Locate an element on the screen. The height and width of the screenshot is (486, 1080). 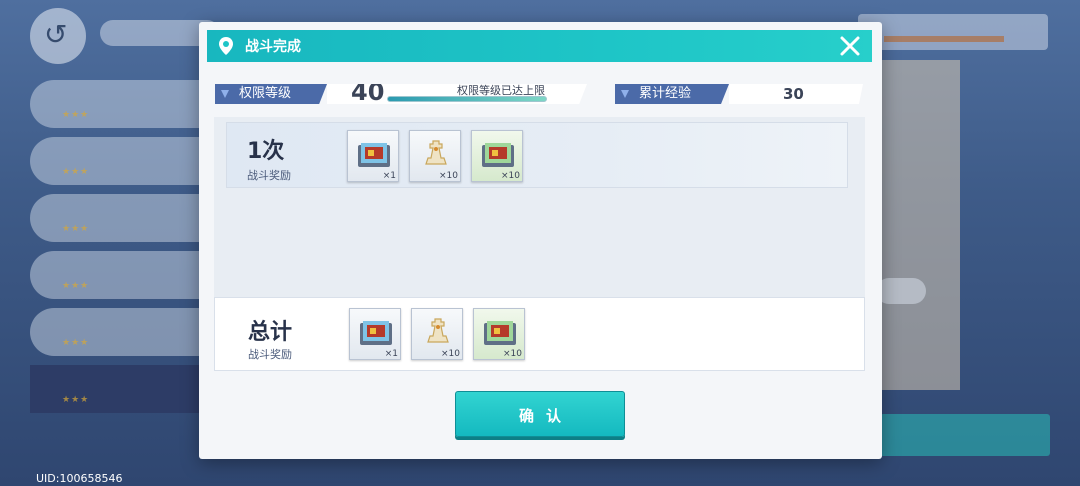
total-reward-section: 总计 战斗奖励 ×1 ×10 ×10 is located at coordinates (539, 334).